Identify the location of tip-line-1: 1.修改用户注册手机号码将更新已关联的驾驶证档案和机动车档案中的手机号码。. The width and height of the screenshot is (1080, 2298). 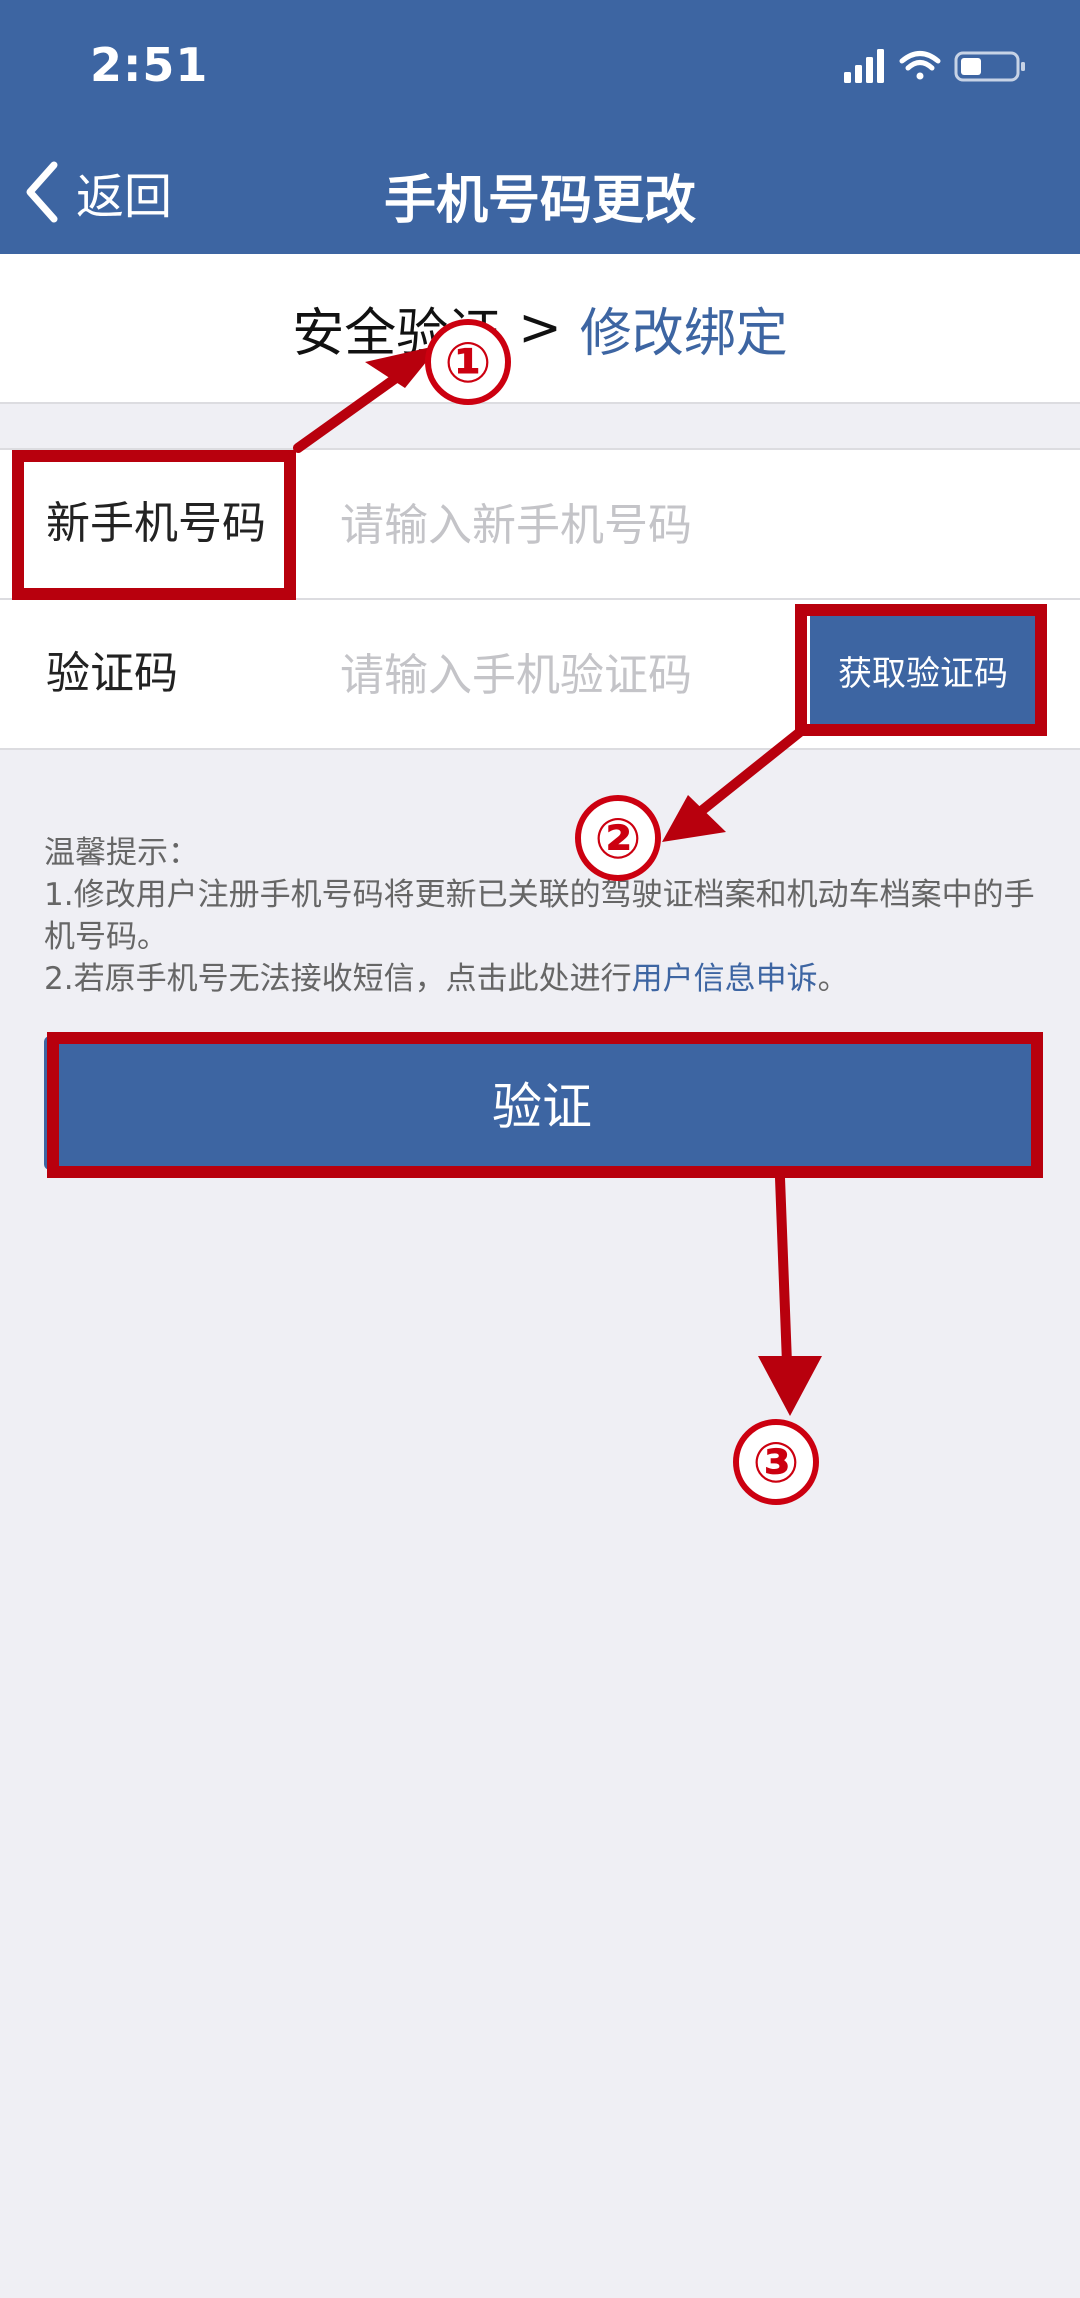
(539, 916).